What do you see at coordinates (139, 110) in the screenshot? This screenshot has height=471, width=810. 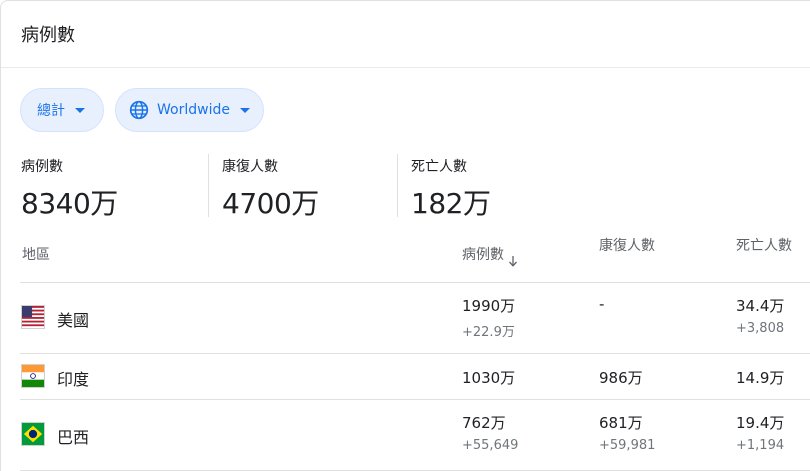 I see `globe-icon` at bounding box center [139, 110].